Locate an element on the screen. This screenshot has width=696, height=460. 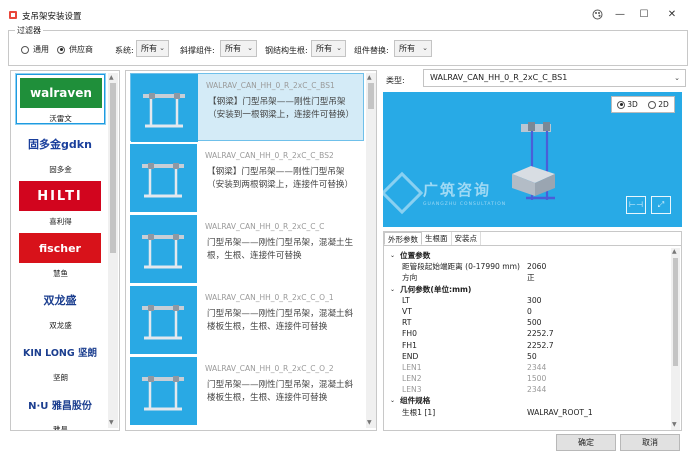
ok-button: 确定 is located at coordinates (586, 442).